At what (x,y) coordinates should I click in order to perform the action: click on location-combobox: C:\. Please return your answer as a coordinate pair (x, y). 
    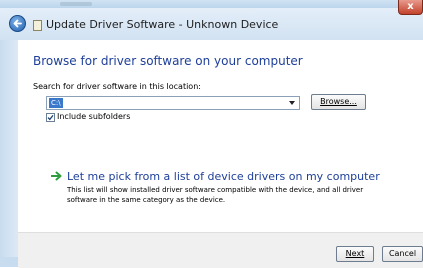
    Looking at the image, I should click on (173, 103).